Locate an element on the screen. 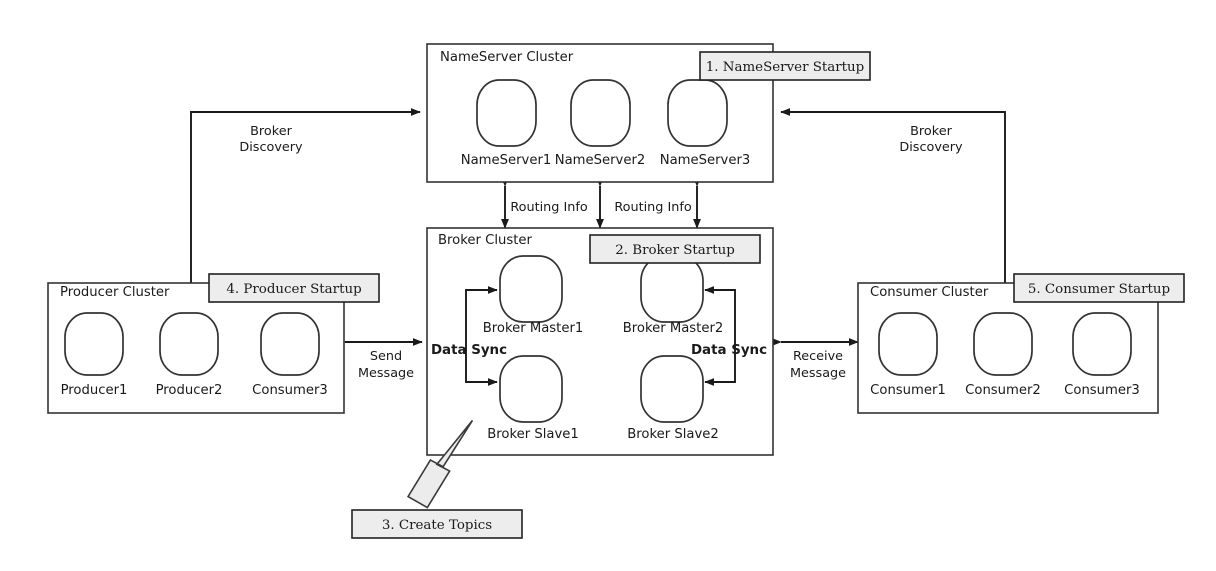  node-label-consumer3: Consumer3 is located at coordinates (1102, 390).